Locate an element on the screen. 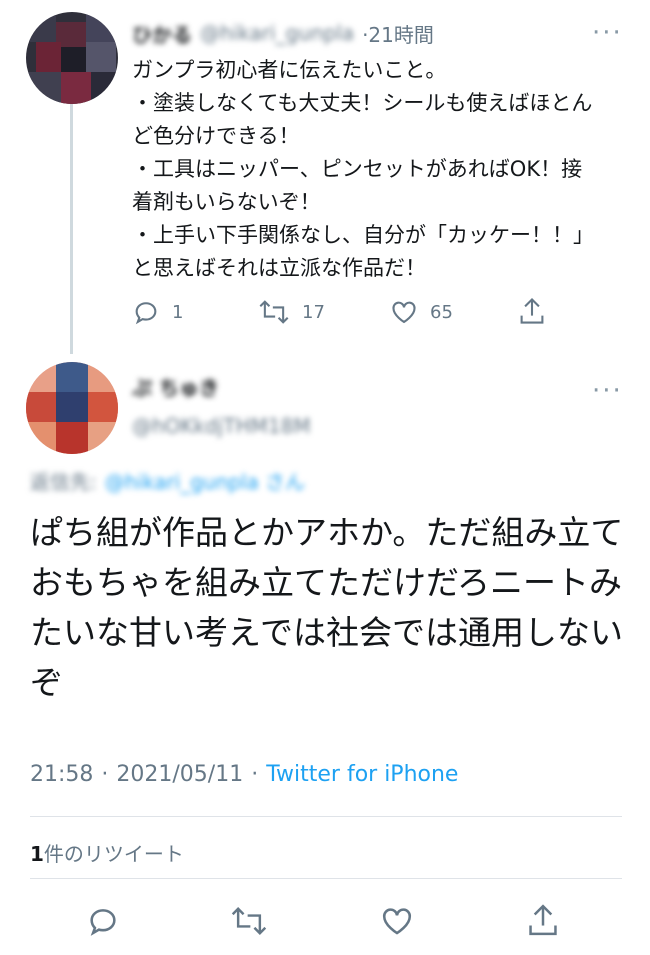 This screenshot has width=650, height=955. retweet-summary: 1件のリツイート is located at coordinates (107, 852).